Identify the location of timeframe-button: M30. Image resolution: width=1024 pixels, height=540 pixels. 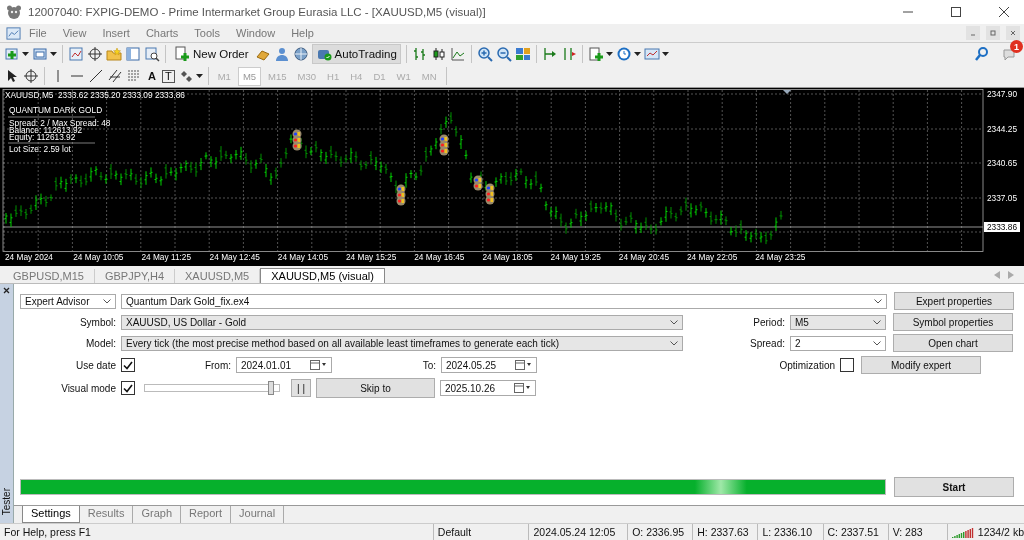
(307, 76).